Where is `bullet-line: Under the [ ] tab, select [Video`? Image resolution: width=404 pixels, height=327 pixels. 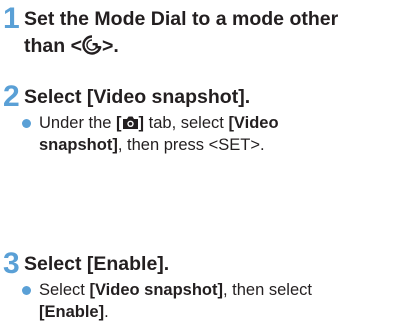 bullet-line: Under the [ ] tab, select [Video is located at coordinates (159, 123).